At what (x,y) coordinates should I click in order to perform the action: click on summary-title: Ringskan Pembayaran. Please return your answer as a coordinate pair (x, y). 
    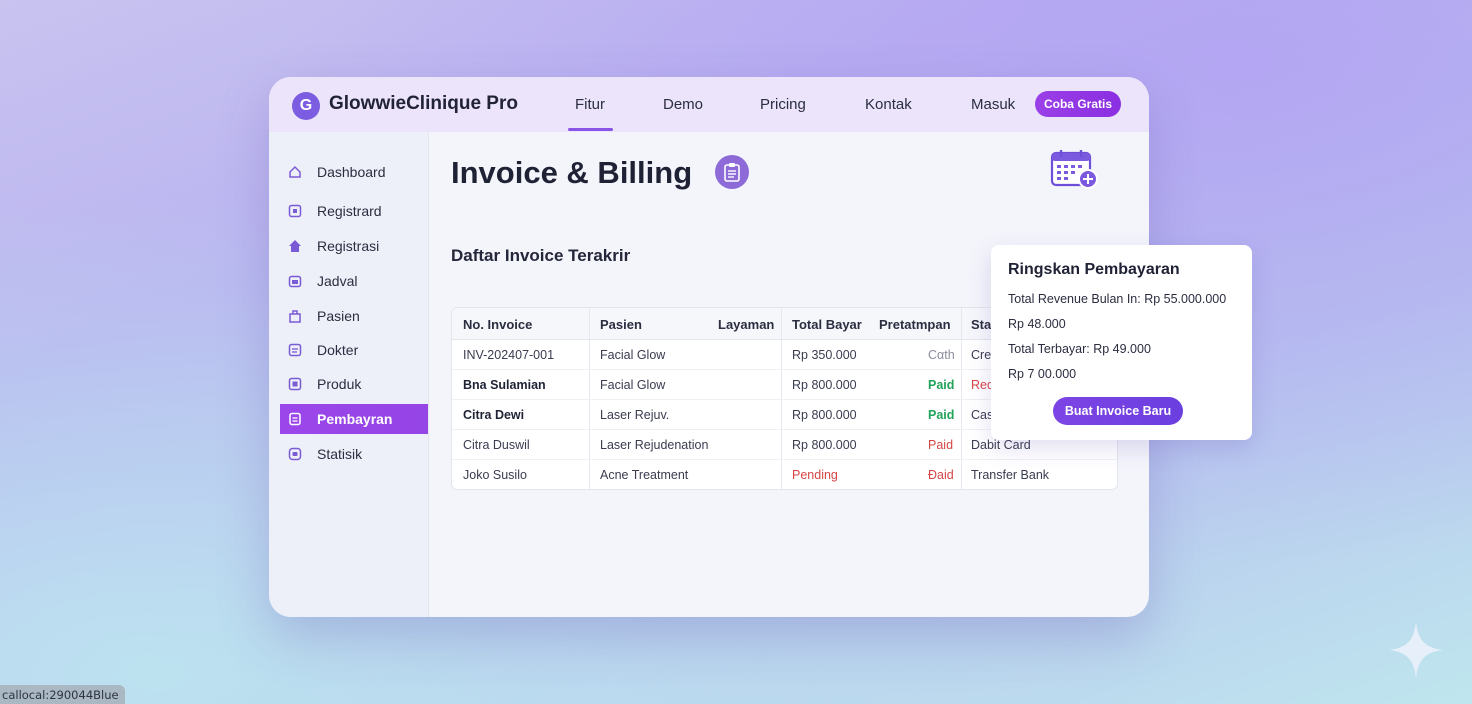
    Looking at the image, I should click on (1094, 269).